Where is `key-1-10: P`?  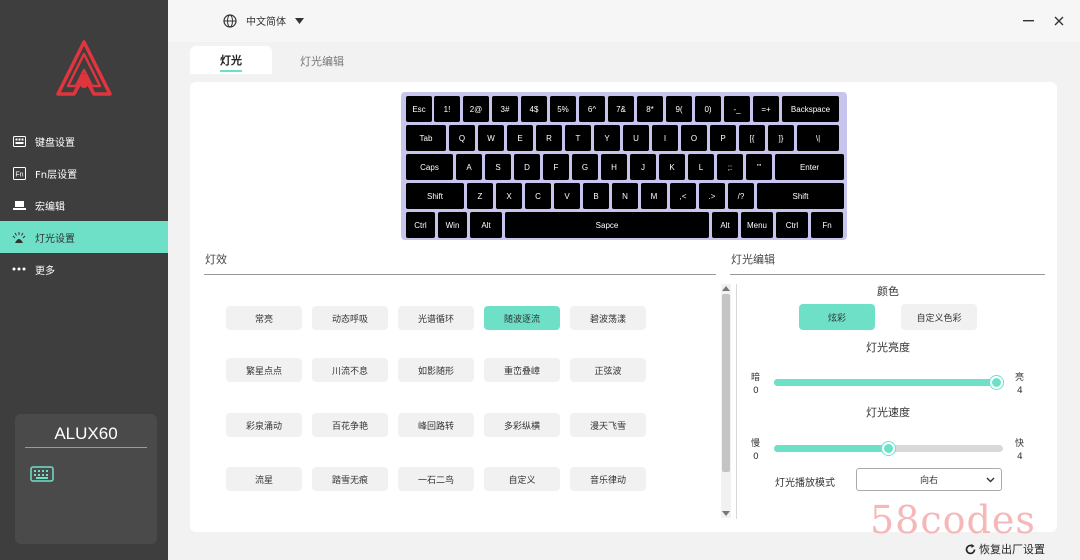 key-1-10: P is located at coordinates (723, 138).